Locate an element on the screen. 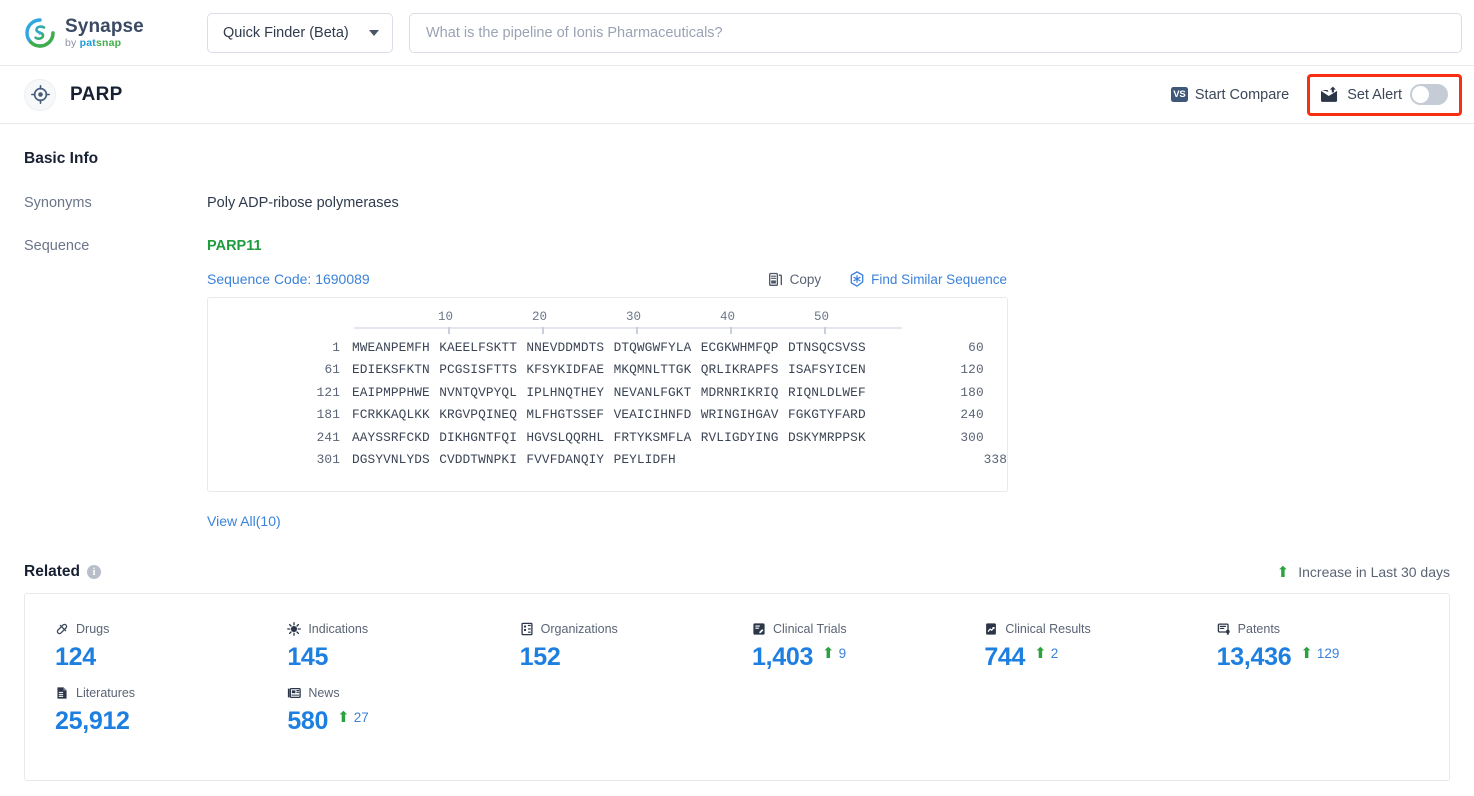 The image size is (1474, 796). related-item-drugs: Drugs 124 is located at coordinates (171, 646).